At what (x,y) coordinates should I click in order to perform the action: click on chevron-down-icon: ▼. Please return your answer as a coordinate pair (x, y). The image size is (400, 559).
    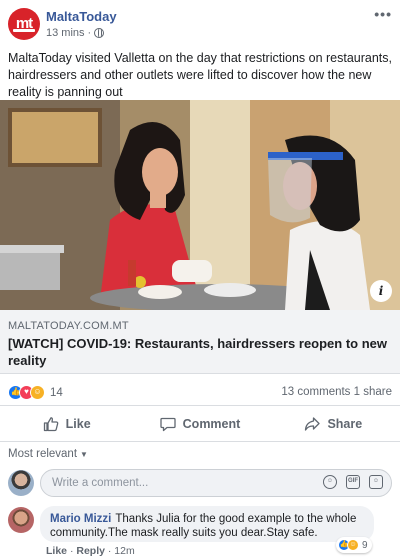
    Looking at the image, I should click on (84, 454).